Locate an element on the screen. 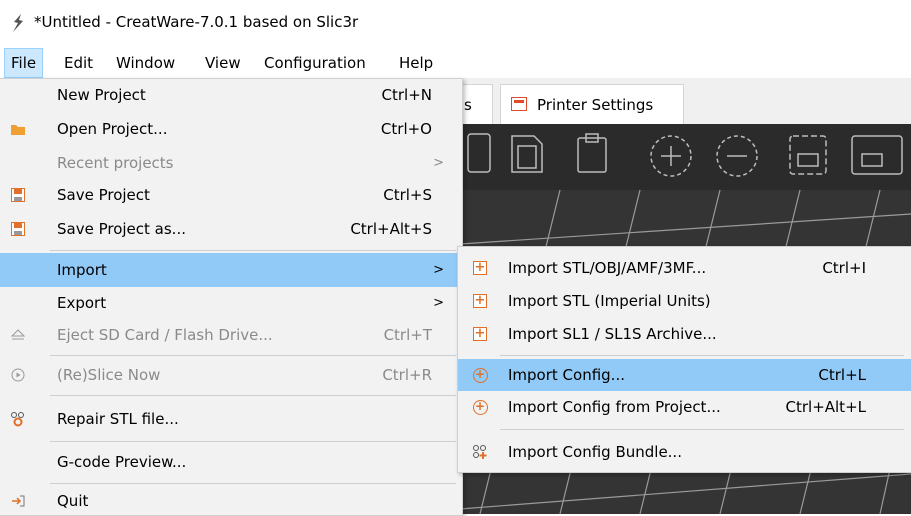 The width and height of the screenshot is (911, 516). menu-item-save-project: Save Project Ctrl+S is located at coordinates (231, 195).